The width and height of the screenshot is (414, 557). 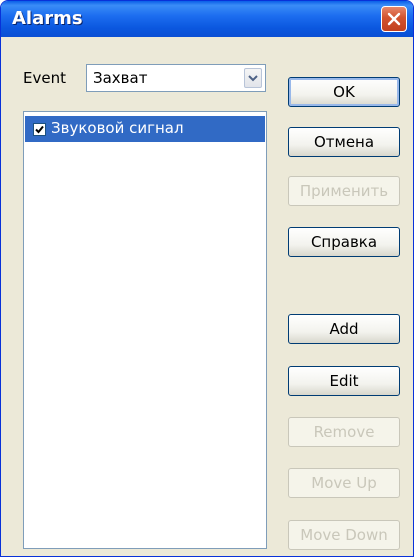 I want to click on title-bar: Alarms, so click(x=207, y=19).